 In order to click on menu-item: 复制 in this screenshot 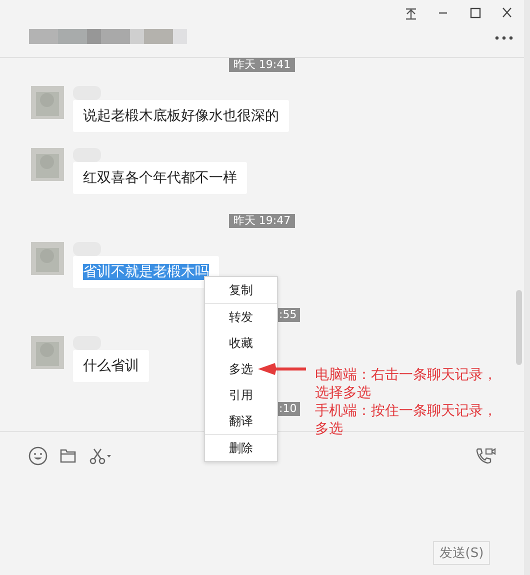, I will do `click(241, 290)`.